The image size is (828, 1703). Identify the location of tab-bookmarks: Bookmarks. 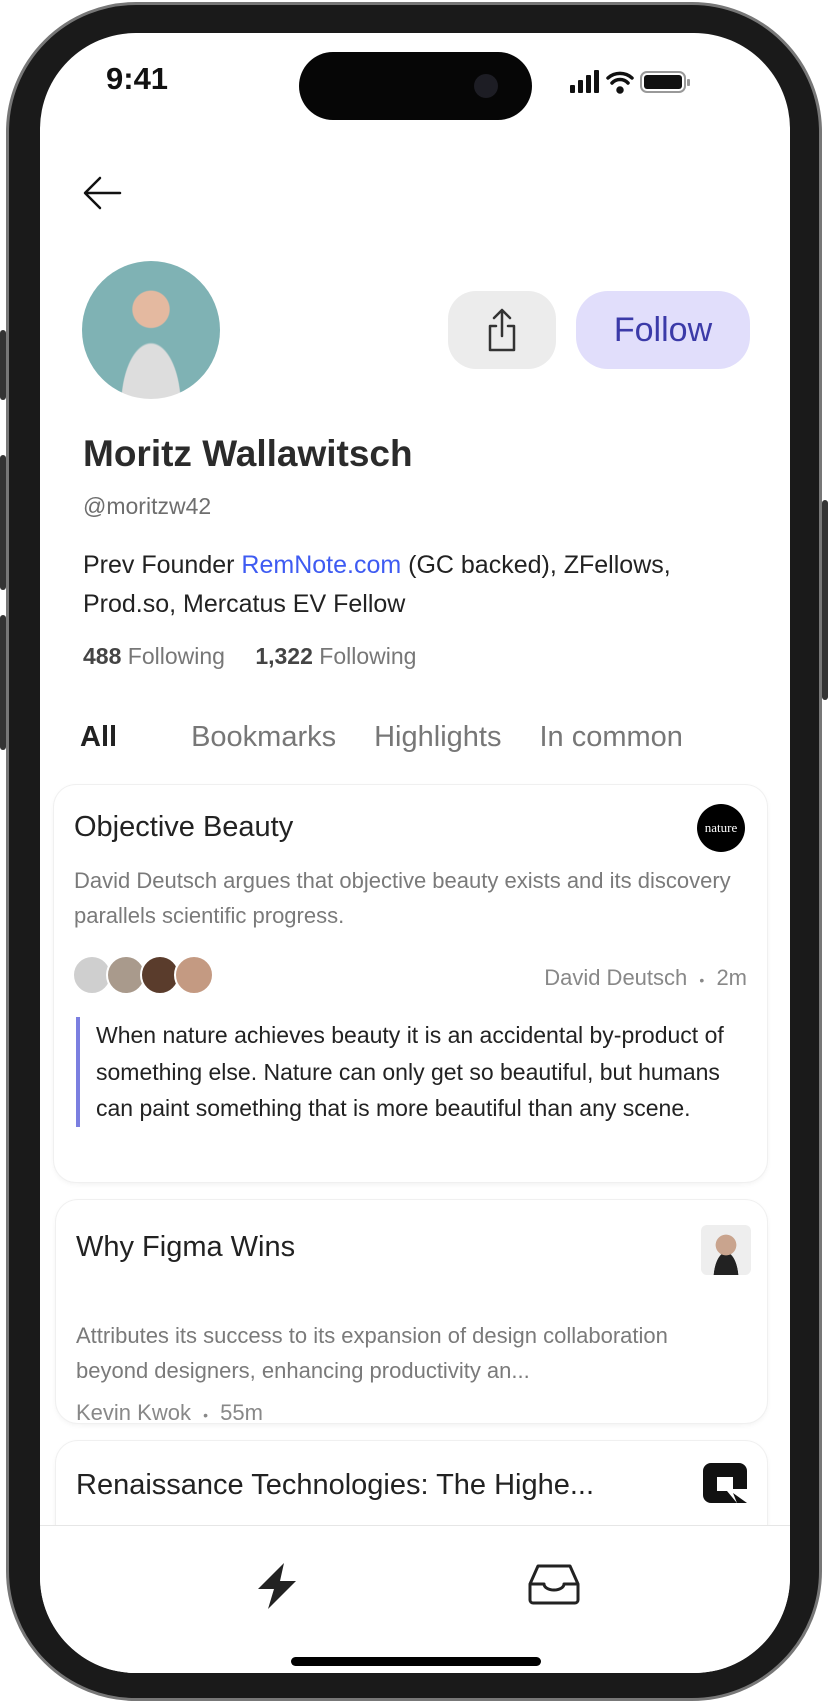
(263, 737).